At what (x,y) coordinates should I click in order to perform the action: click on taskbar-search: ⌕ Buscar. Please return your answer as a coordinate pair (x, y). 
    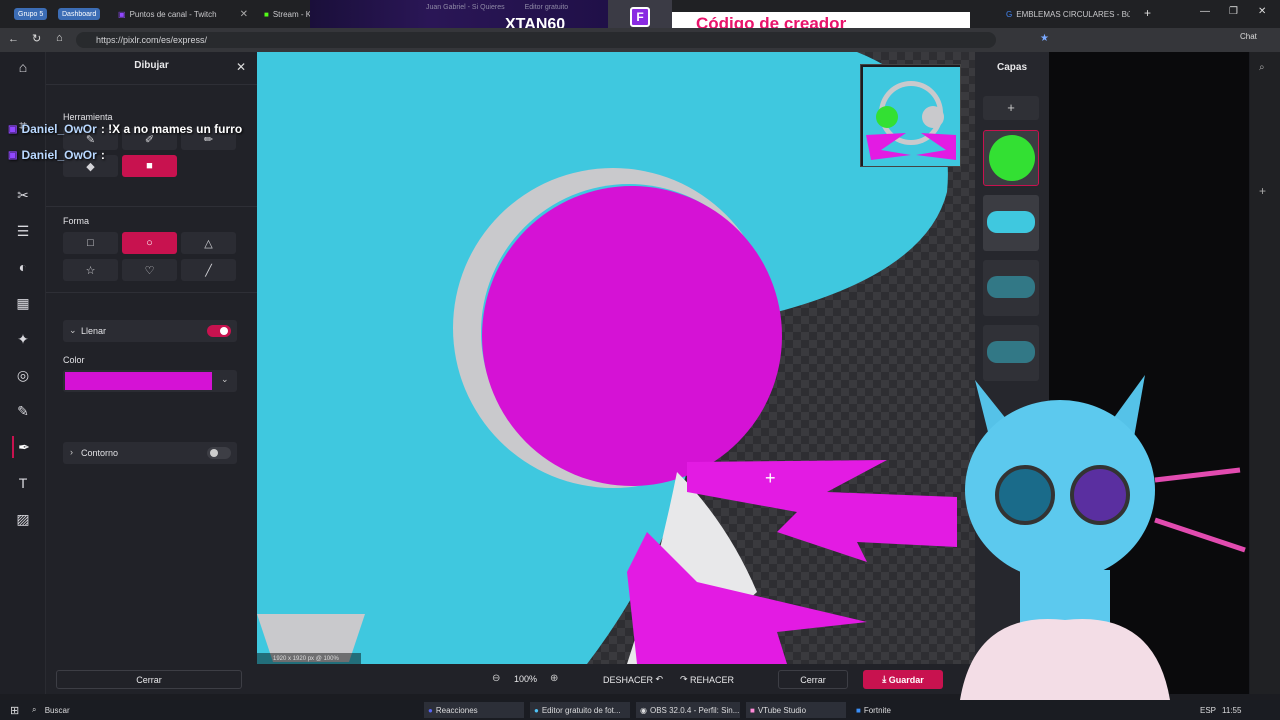
    Looking at the image, I should click on (103, 710).